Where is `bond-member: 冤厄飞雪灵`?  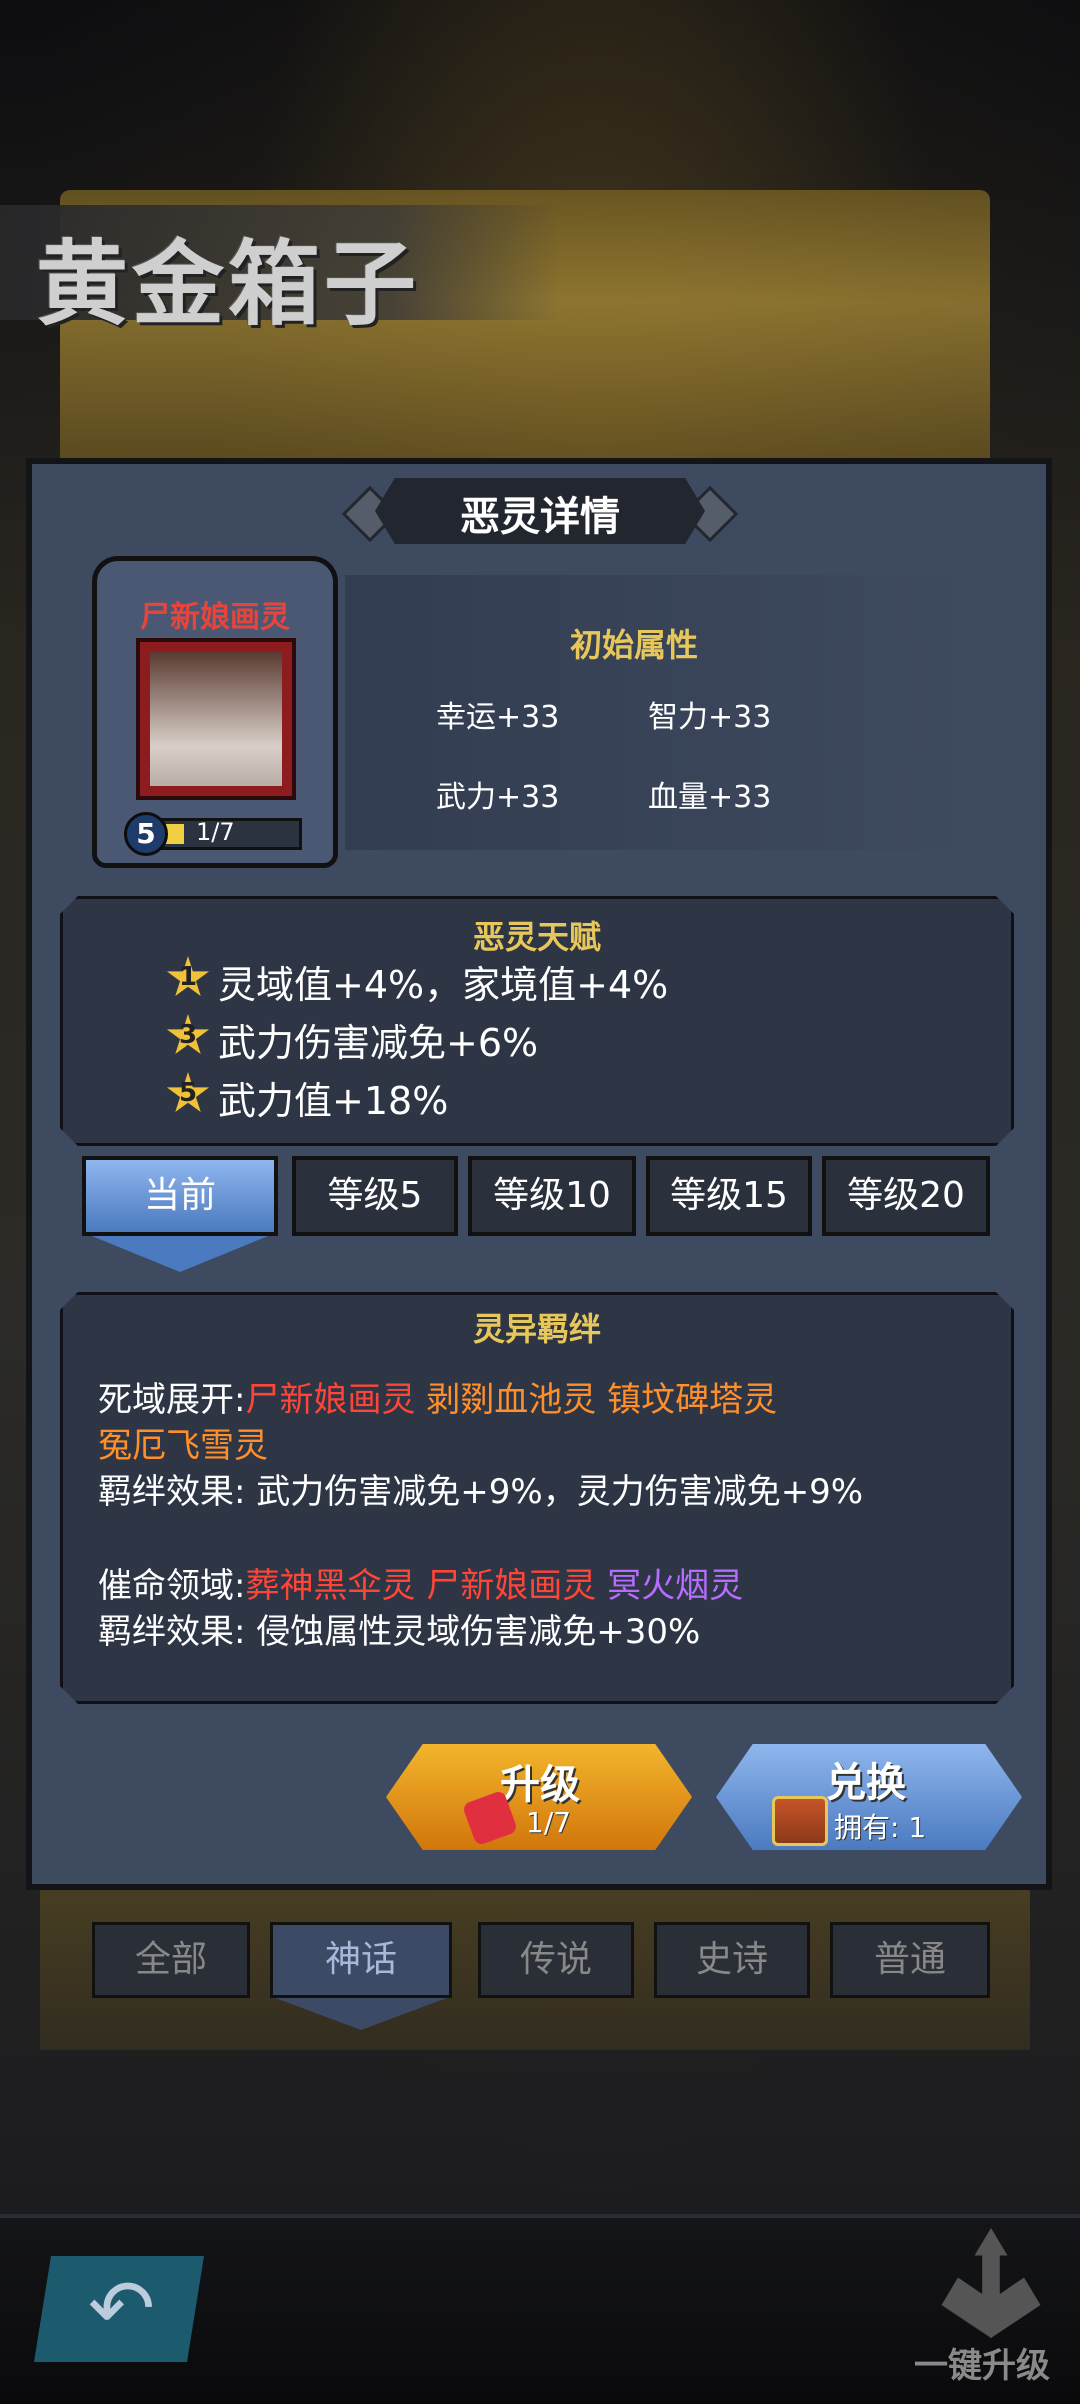 bond-member: 冤厄飞雪灵 is located at coordinates (183, 1446).